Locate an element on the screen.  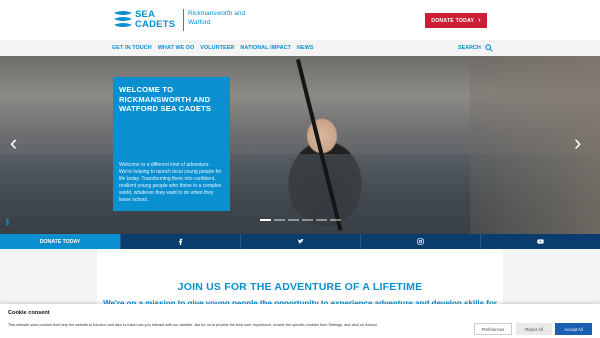
nav-what-we-do: WHAT WE DO is located at coordinates (176, 48).